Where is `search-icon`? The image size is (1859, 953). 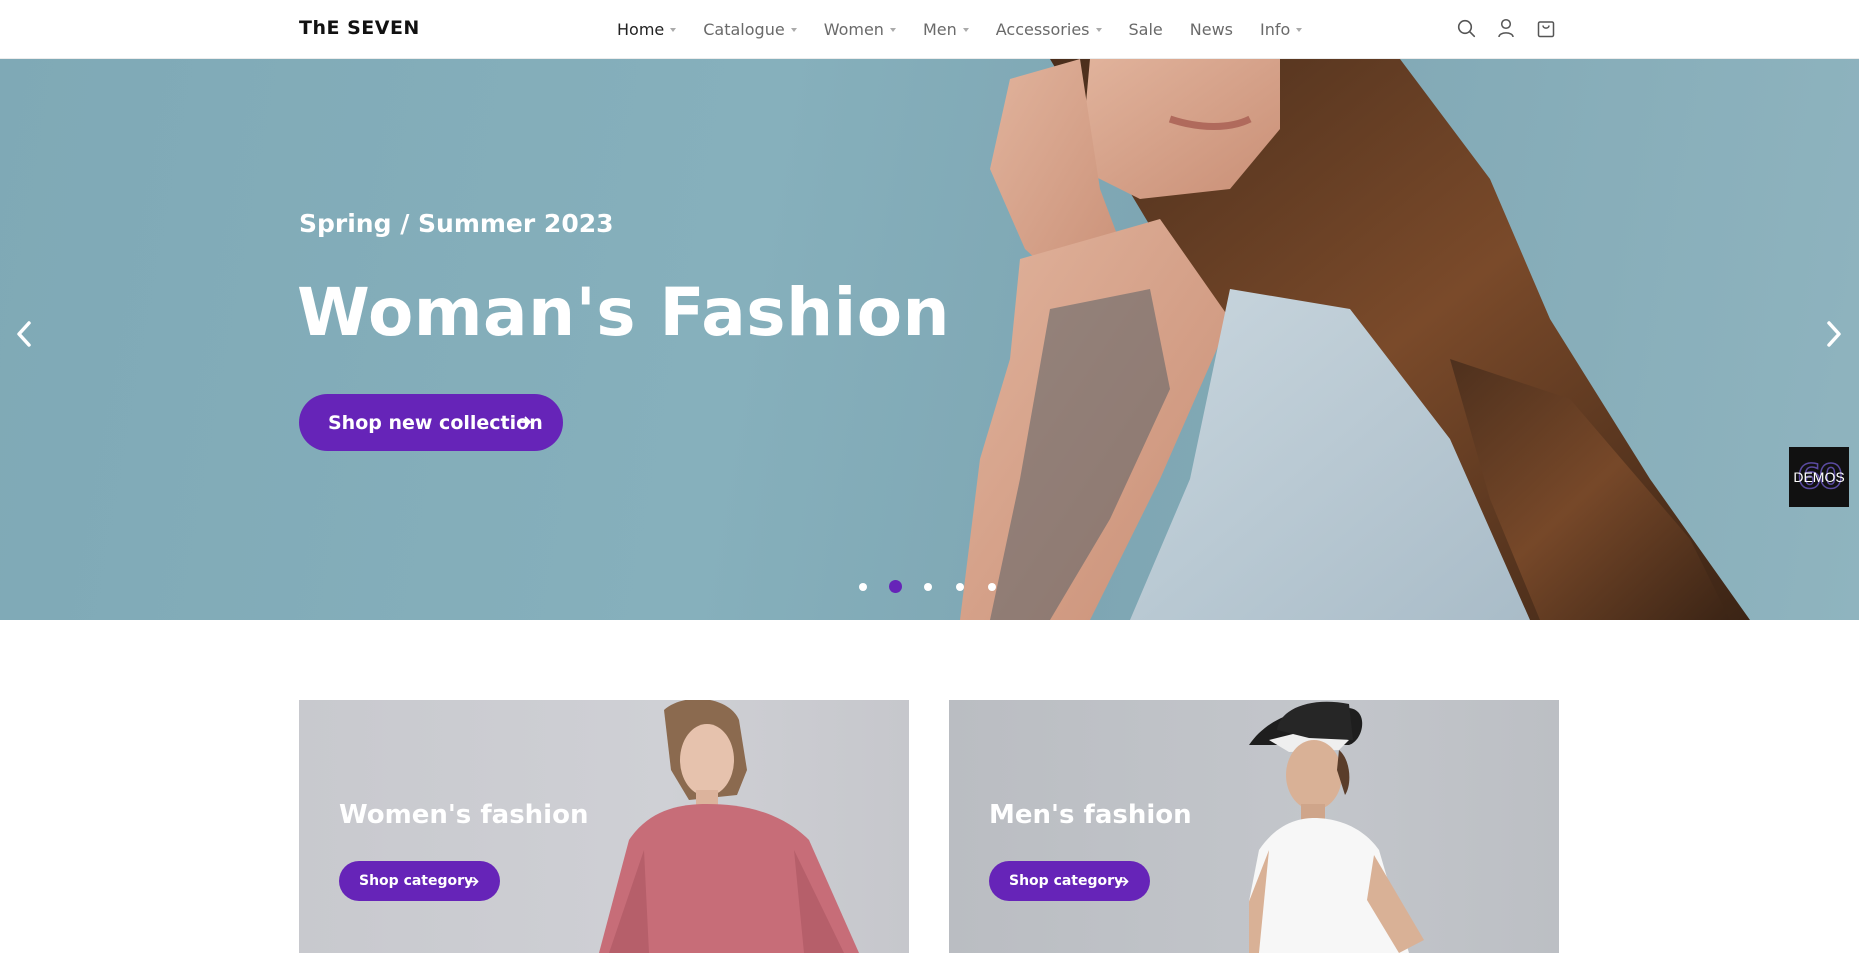 search-icon is located at coordinates (1466, 28).